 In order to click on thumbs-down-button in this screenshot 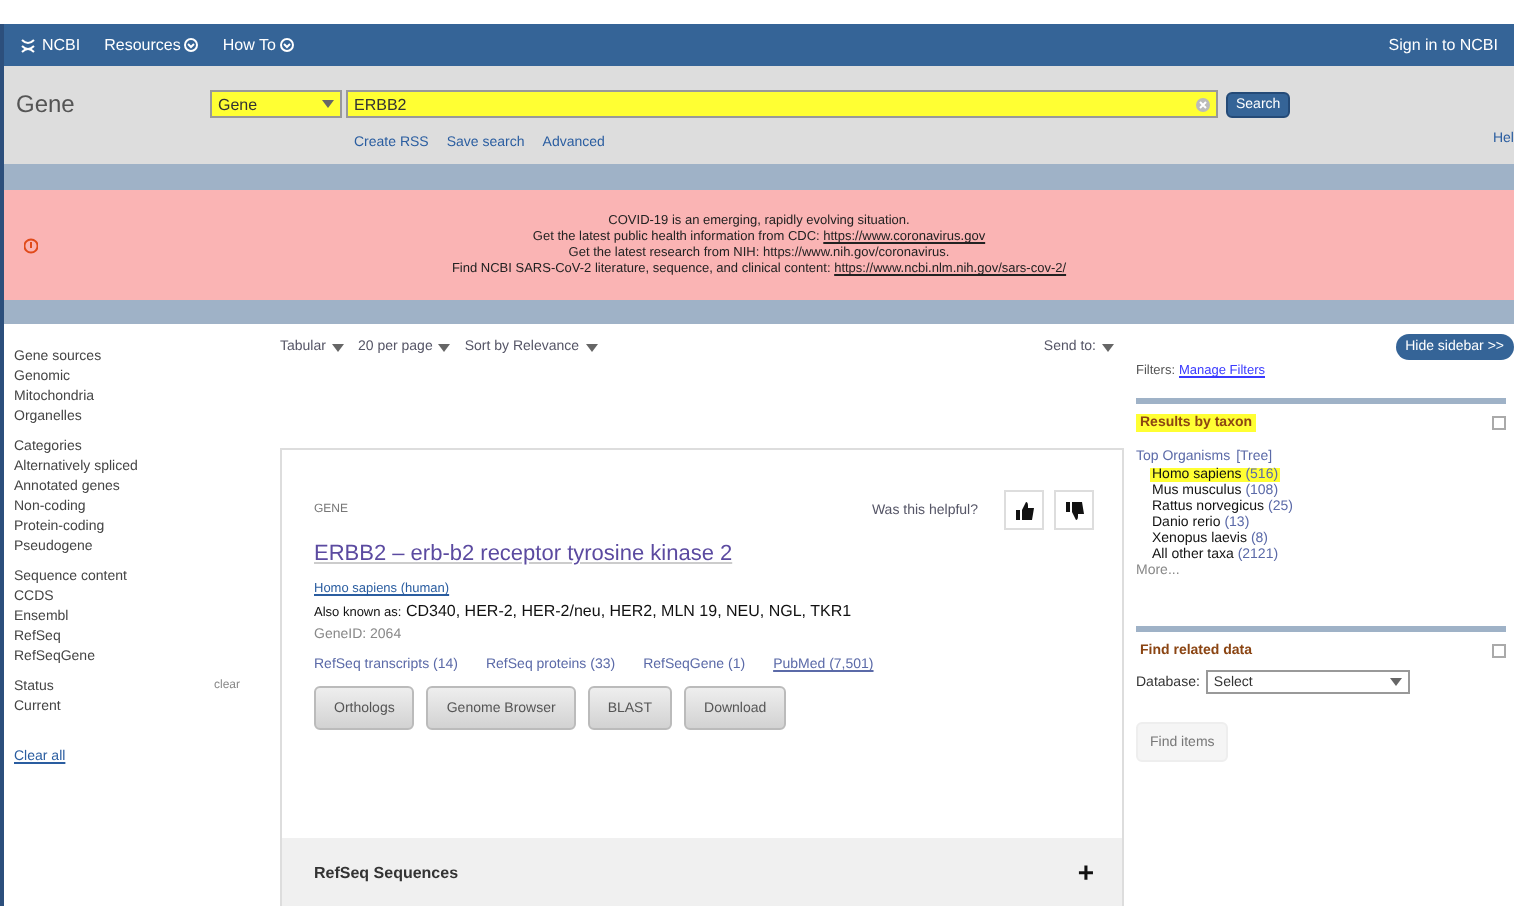, I will do `click(1074, 510)`.